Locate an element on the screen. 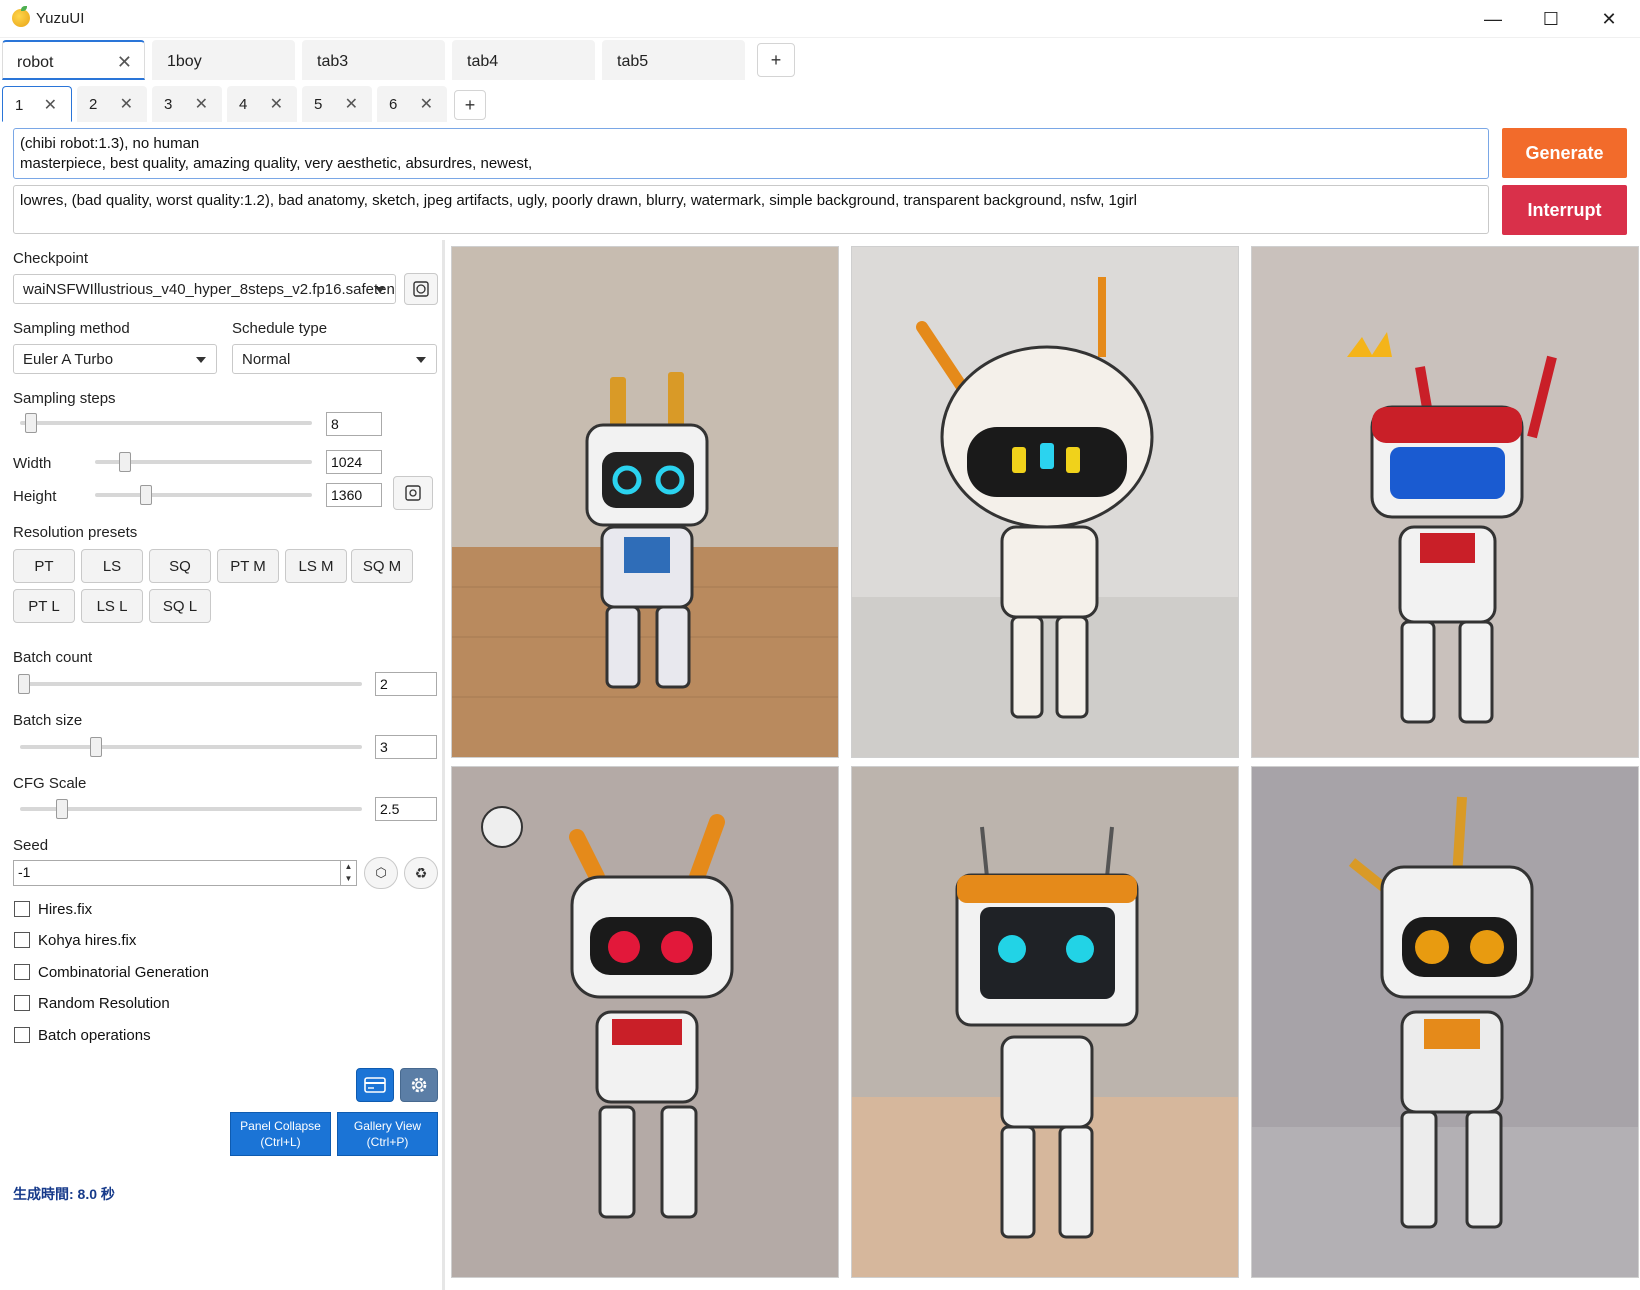 This screenshot has height=1290, width=1640. reuse-seed-button: ♻ is located at coordinates (421, 873).